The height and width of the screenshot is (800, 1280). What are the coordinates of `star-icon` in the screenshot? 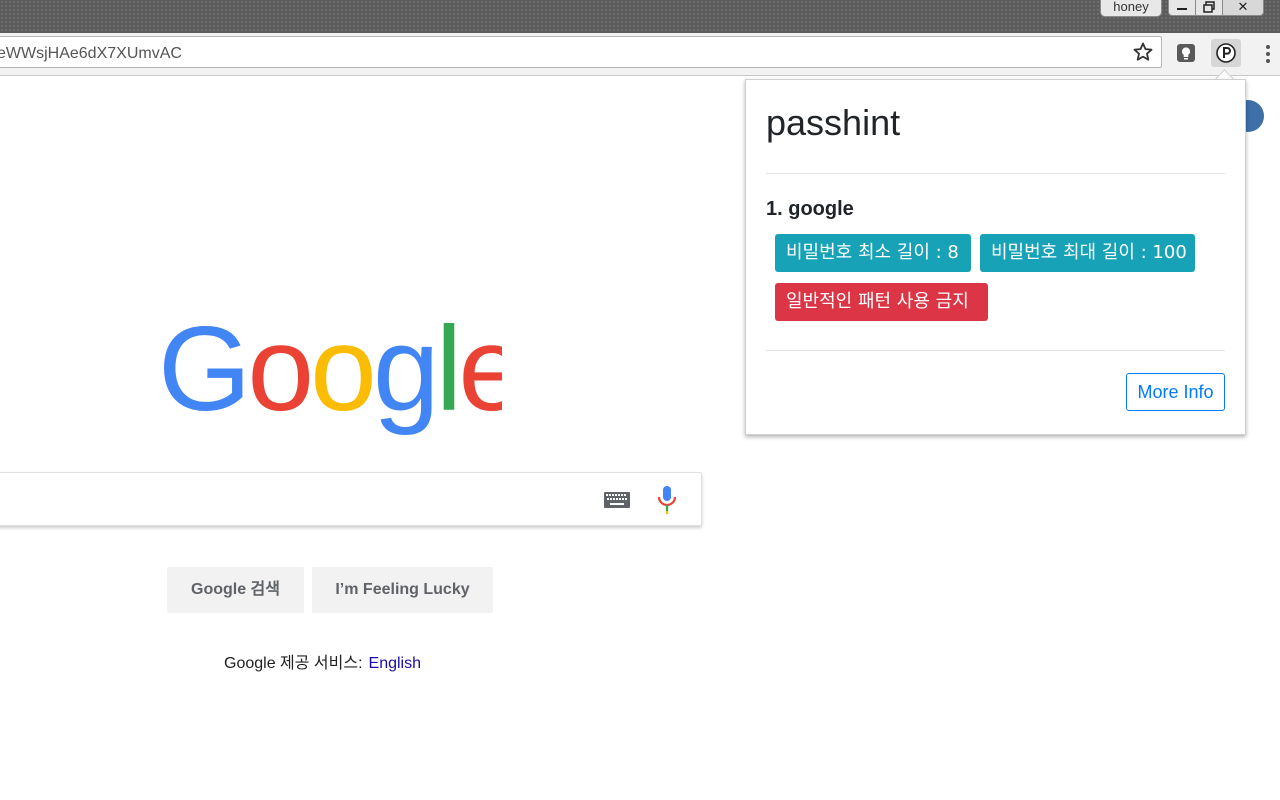 It's located at (1143, 52).